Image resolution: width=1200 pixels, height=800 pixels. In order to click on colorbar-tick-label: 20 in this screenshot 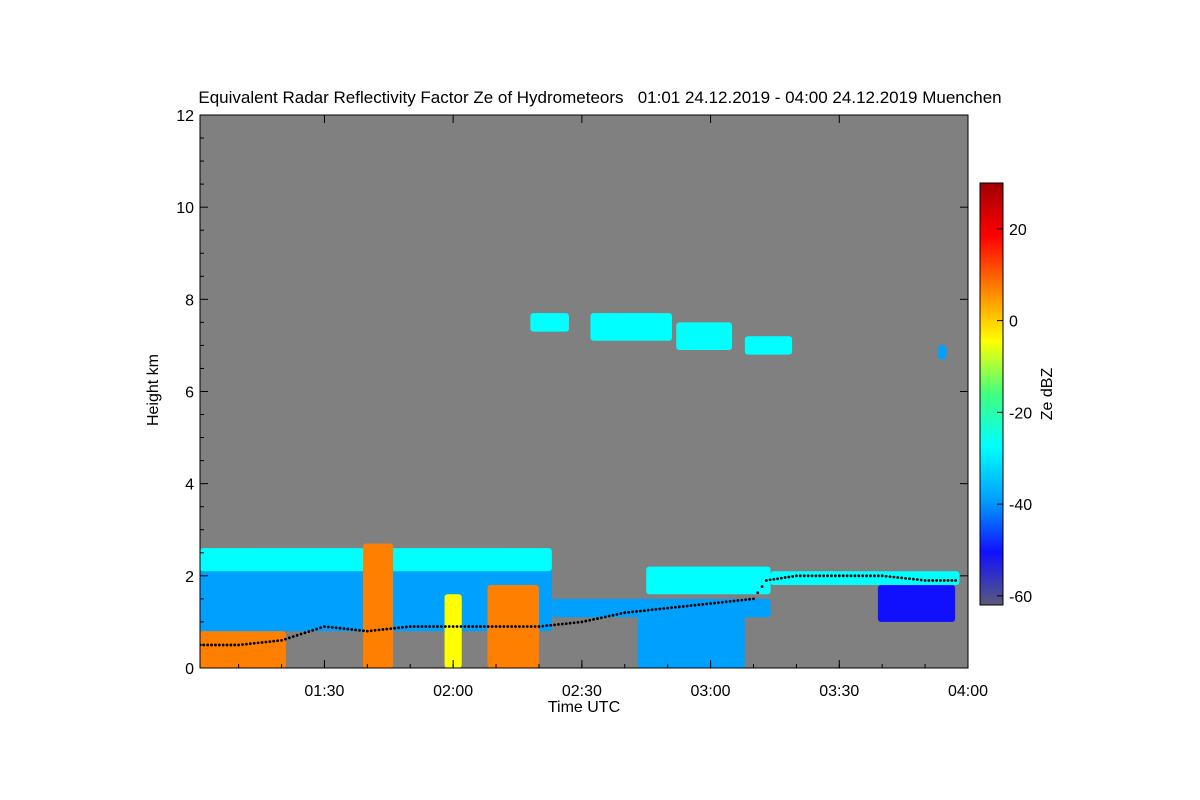, I will do `click(1018, 230)`.